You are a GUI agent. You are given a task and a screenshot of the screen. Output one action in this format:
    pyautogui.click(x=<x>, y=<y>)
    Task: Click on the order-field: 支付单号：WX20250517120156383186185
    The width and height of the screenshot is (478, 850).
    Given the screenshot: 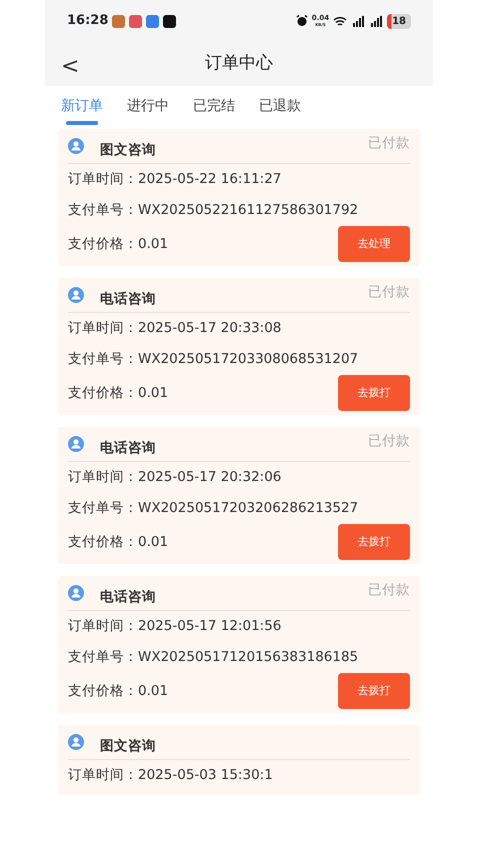 What is the action you would take?
    pyautogui.click(x=213, y=657)
    